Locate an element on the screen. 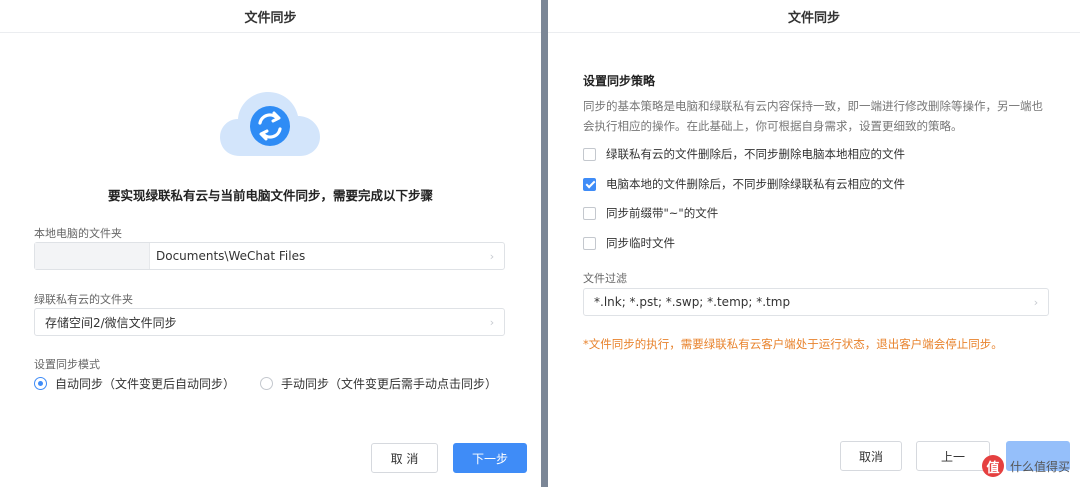  cloud-folder-value: 存储空间2/微信文件同步 is located at coordinates (111, 322).